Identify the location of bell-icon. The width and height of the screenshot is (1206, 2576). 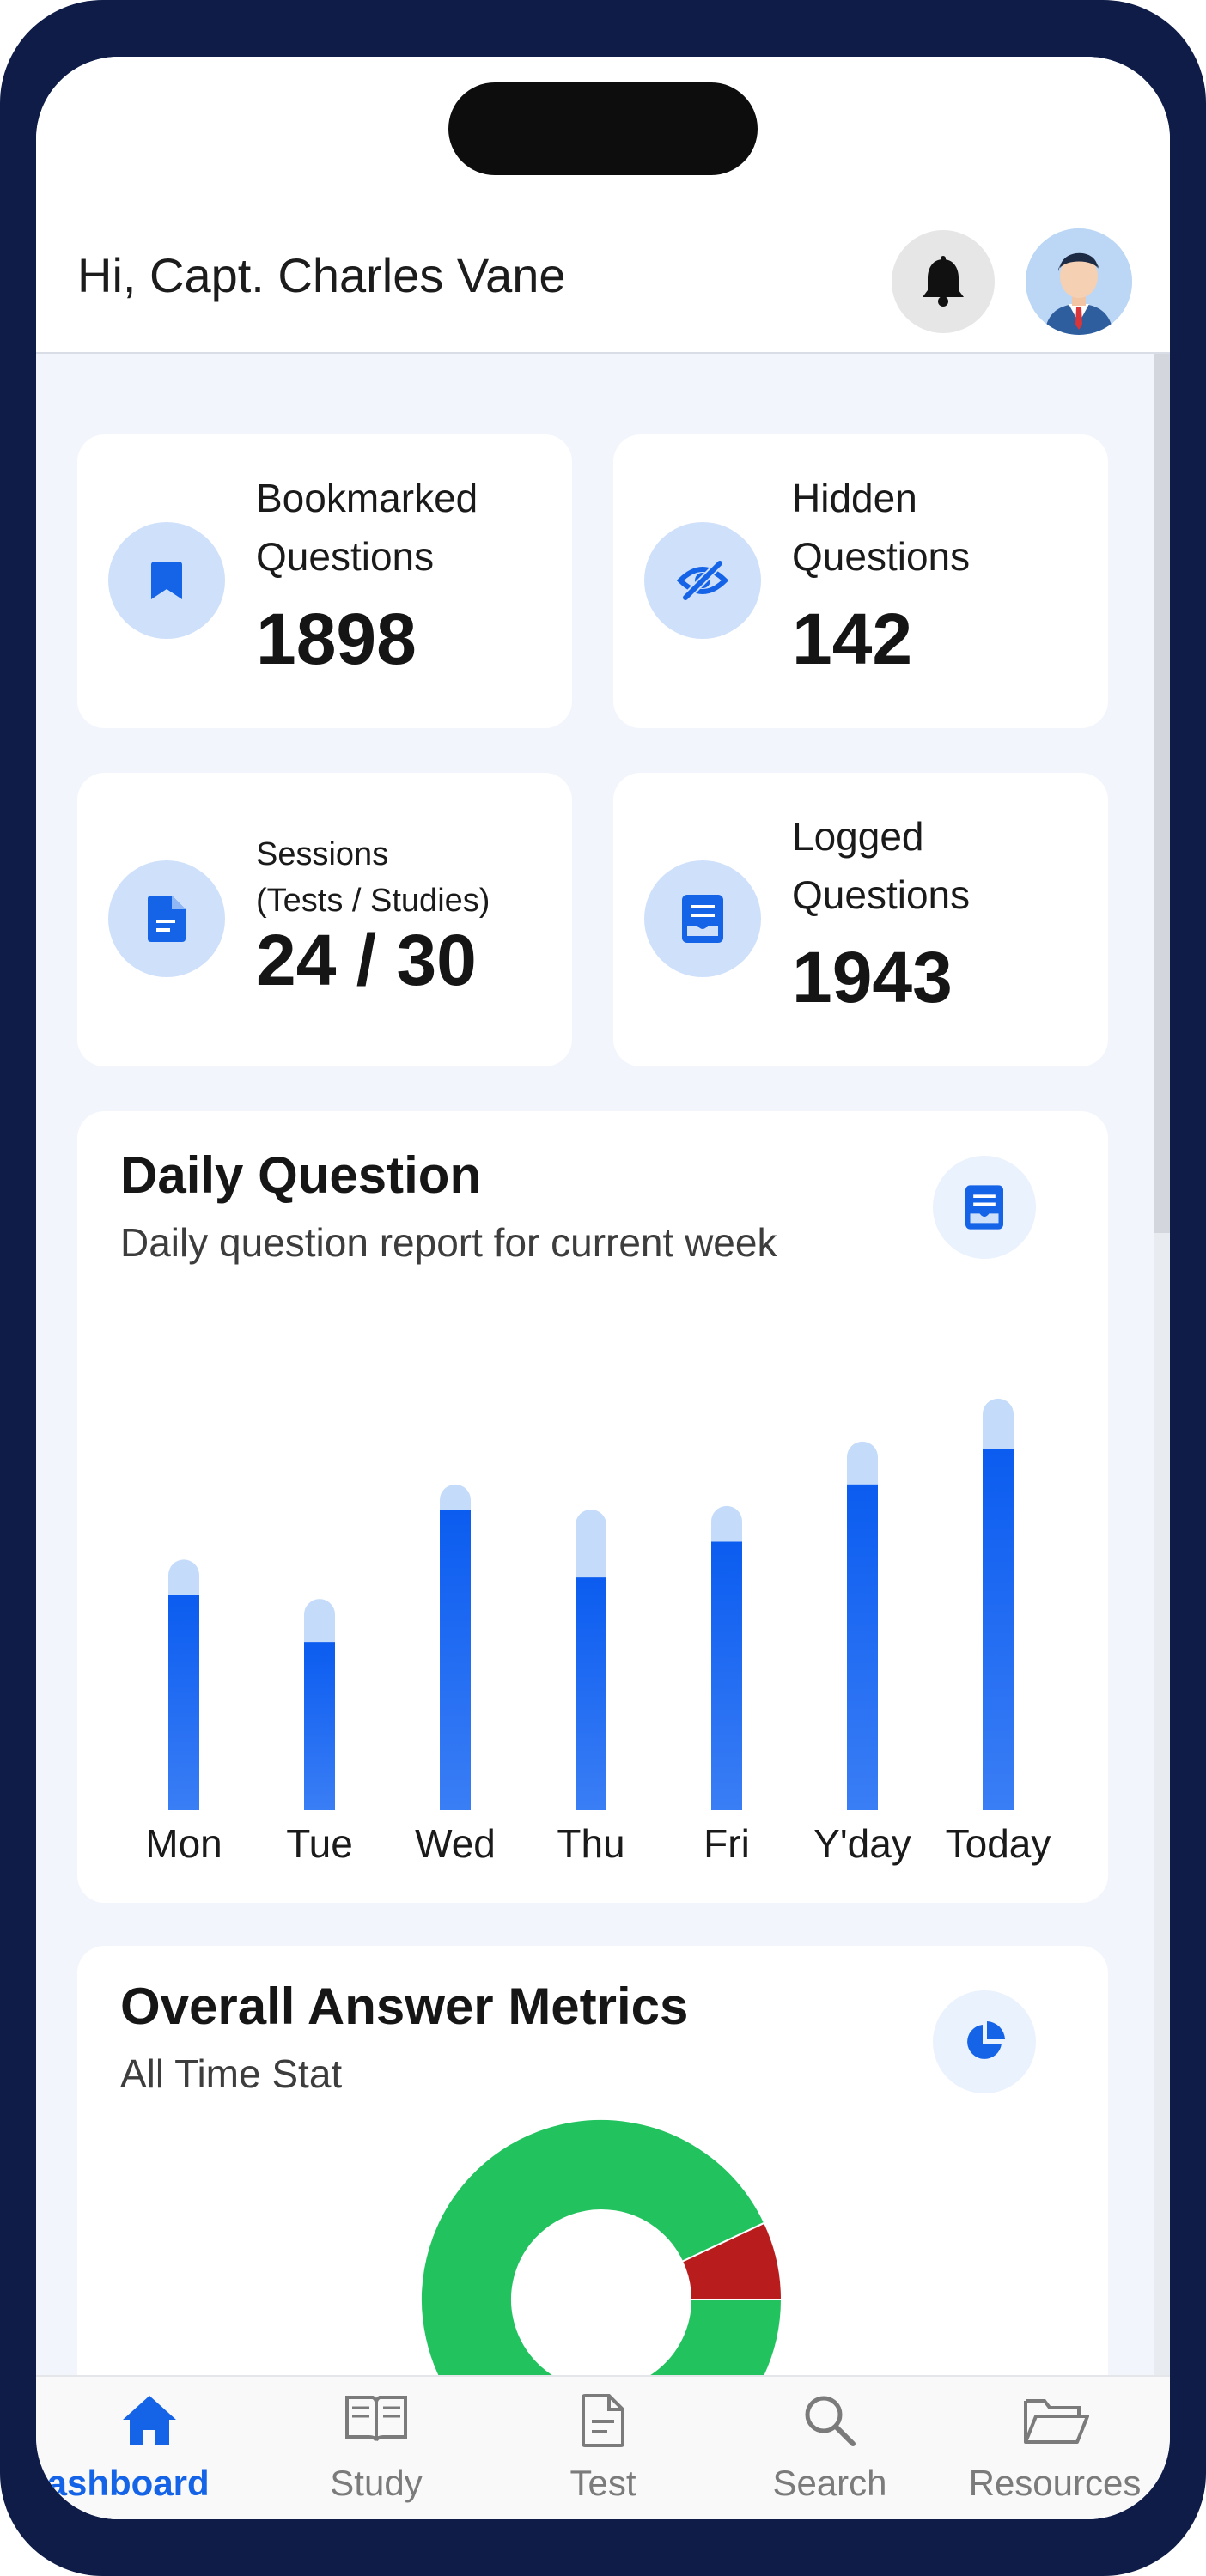
(943, 281).